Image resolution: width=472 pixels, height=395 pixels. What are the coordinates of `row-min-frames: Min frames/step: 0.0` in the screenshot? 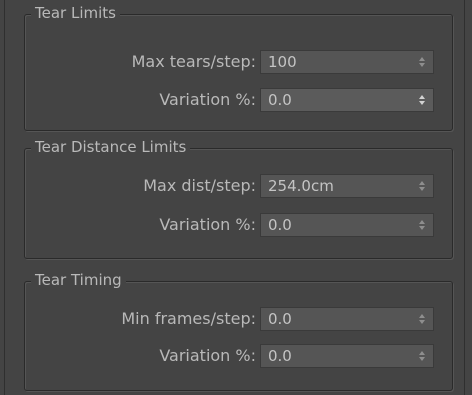 It's located at (238, 319).